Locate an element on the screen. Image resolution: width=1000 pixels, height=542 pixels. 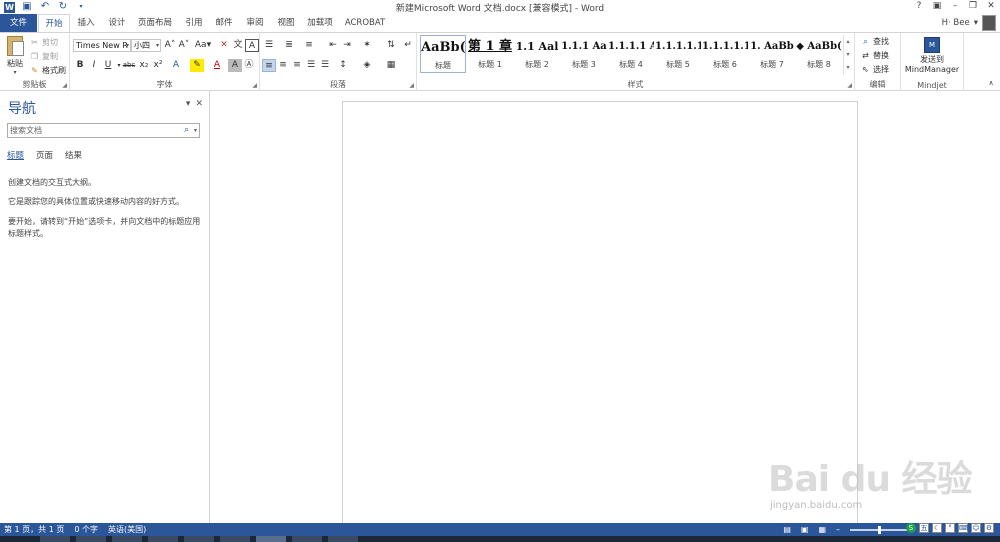
page-count: 第 1 页，共 1 页 is located at coordinates (34, 529).